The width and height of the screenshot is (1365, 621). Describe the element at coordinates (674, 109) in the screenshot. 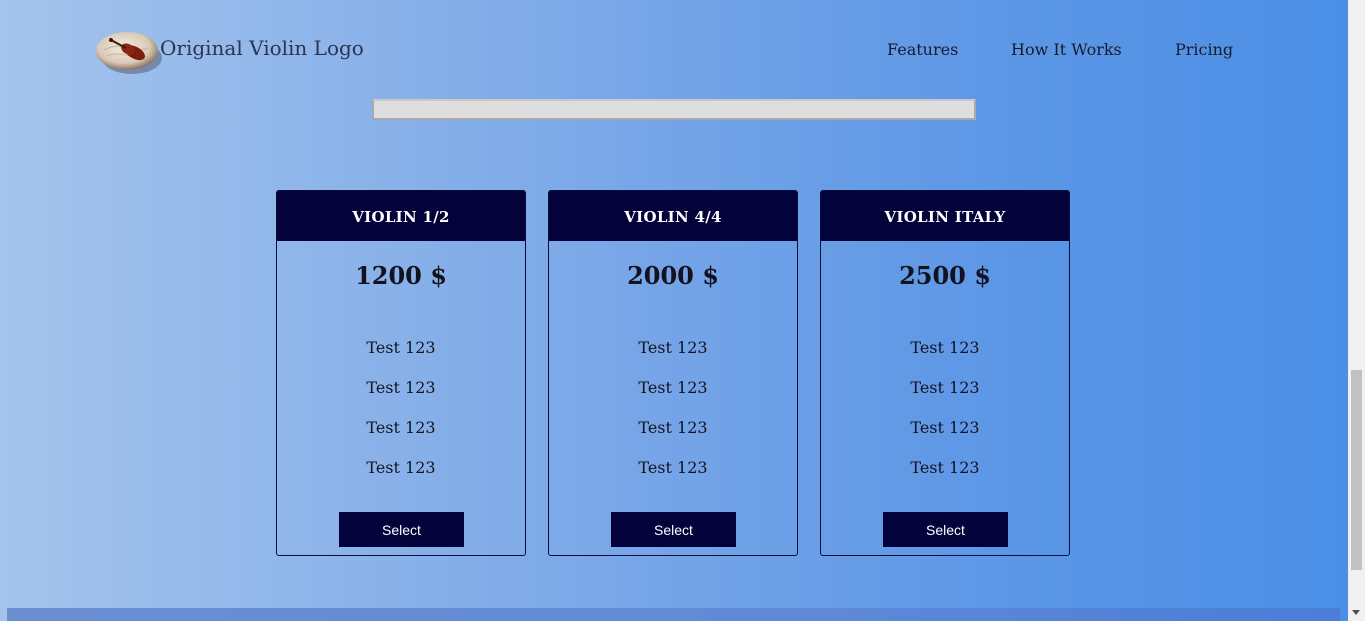

I see `search-input` at that location.